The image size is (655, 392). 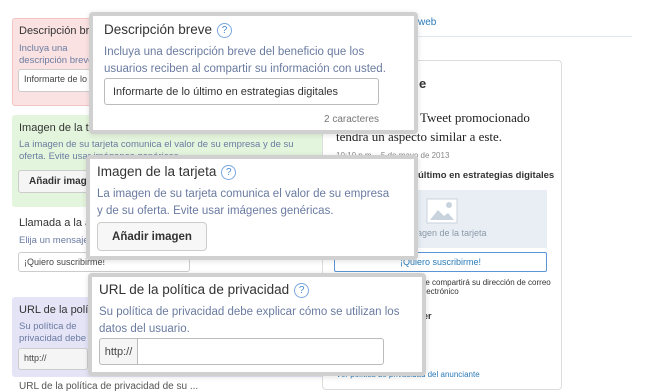 I want to click on url-prefix: http://, so click(x=118, y=351).